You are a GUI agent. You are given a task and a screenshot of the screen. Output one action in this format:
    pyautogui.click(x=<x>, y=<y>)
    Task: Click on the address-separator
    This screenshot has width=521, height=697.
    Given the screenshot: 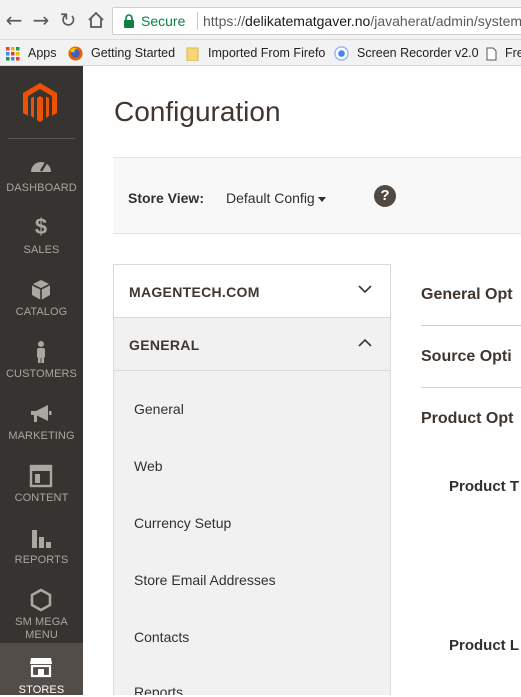 What is the action you would take?
    pyautogui.click(x=197, y=21)
    